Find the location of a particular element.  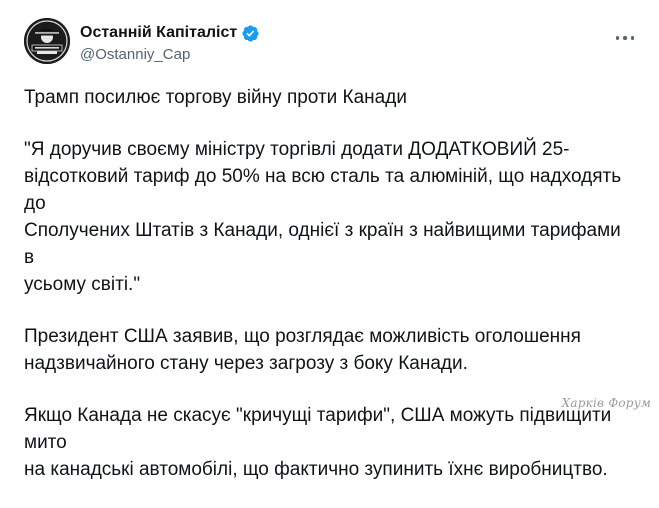

author-names: Останній Капіталіст @Ostanniy_Cap is located at coordinates (170, 43).